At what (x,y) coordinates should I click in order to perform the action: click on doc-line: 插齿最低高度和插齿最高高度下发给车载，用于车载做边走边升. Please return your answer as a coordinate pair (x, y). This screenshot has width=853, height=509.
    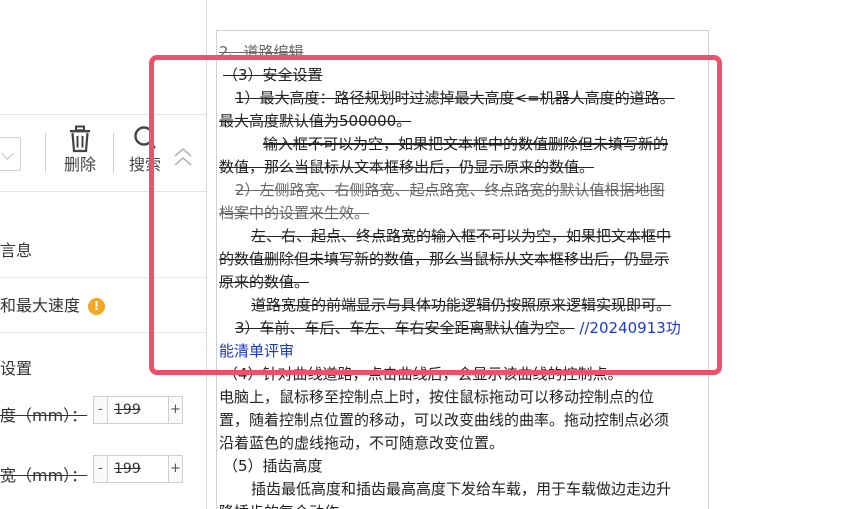
    Looking at the image, I should click on (461, 489).